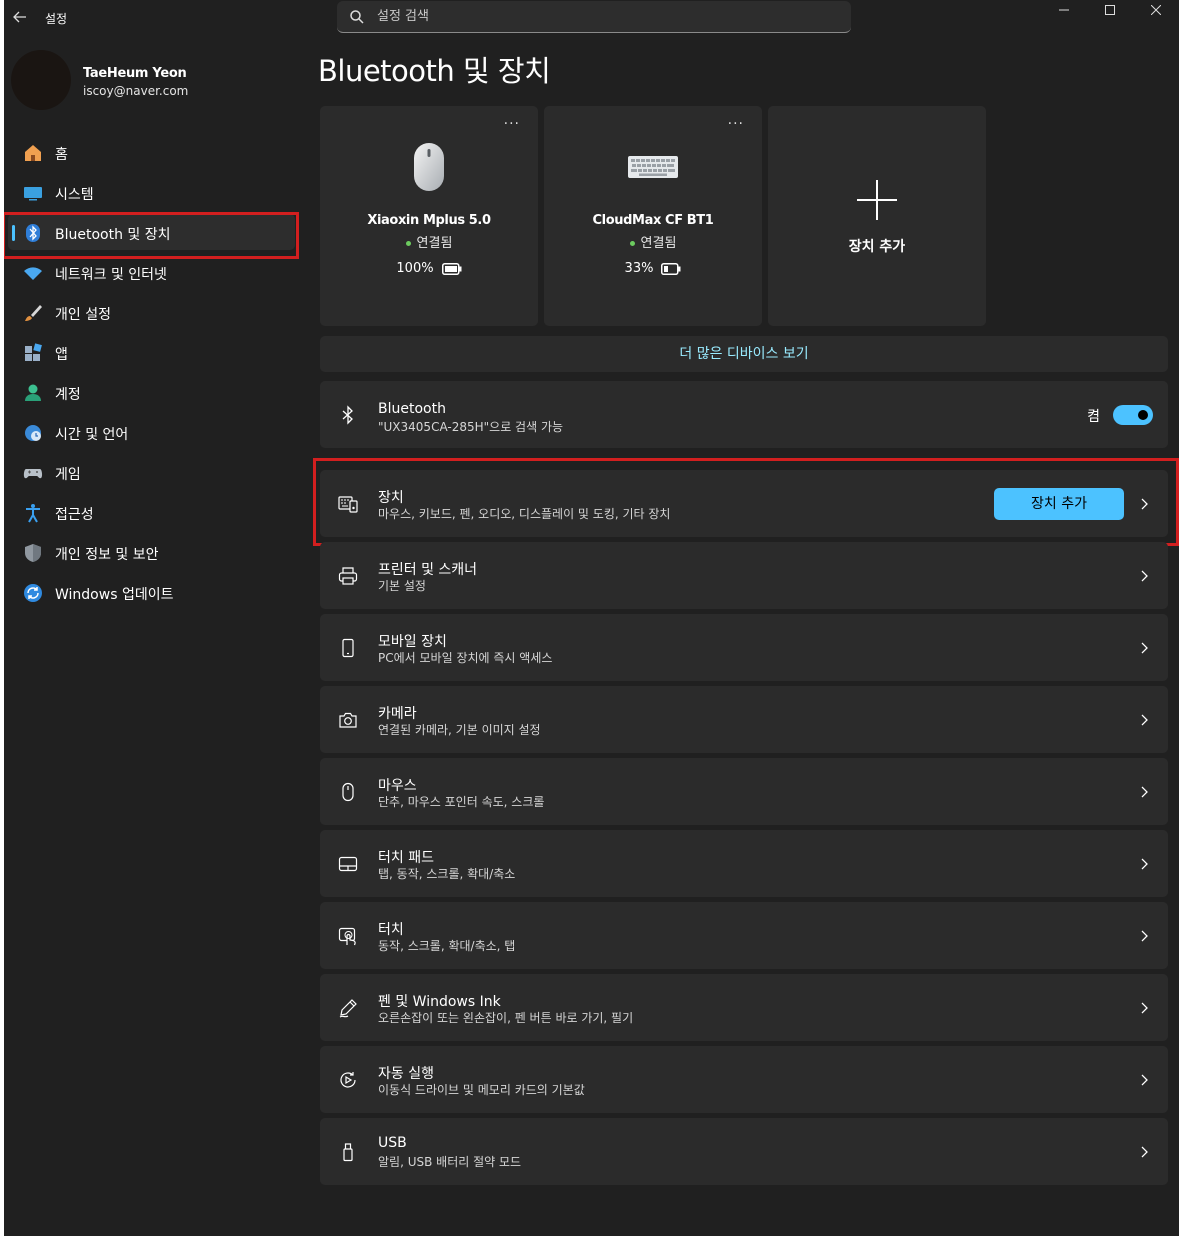 The width and height of the screenshot is (1179, 1236). I want to click on add-device-card: 장치 추가, so click(877, 216).